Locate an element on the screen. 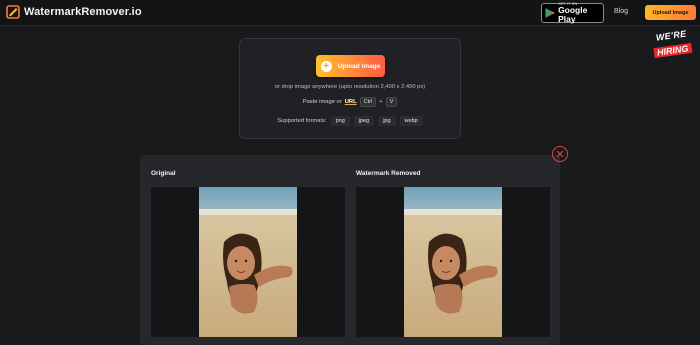 The image size is (700, 345). google-play-badge: GET IT ON Google Play is located at coordinates (572, 13).